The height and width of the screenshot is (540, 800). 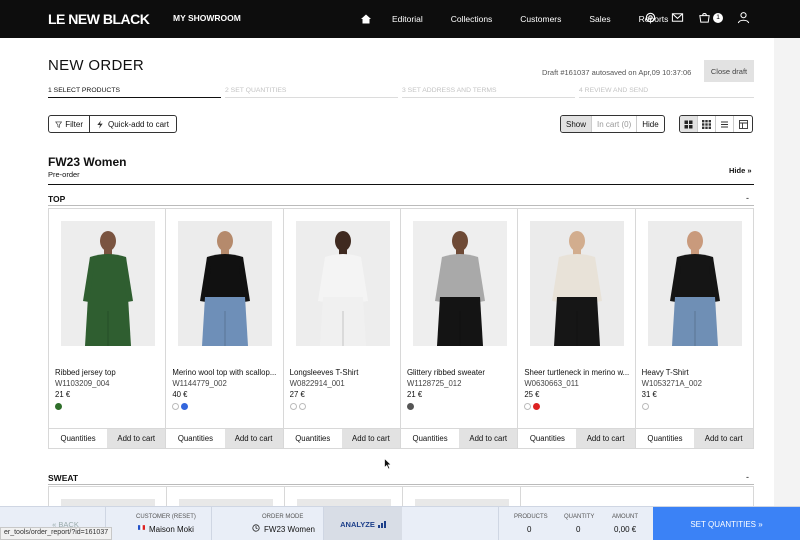 I want to click on filter-icon, so click(x=59, y=124).